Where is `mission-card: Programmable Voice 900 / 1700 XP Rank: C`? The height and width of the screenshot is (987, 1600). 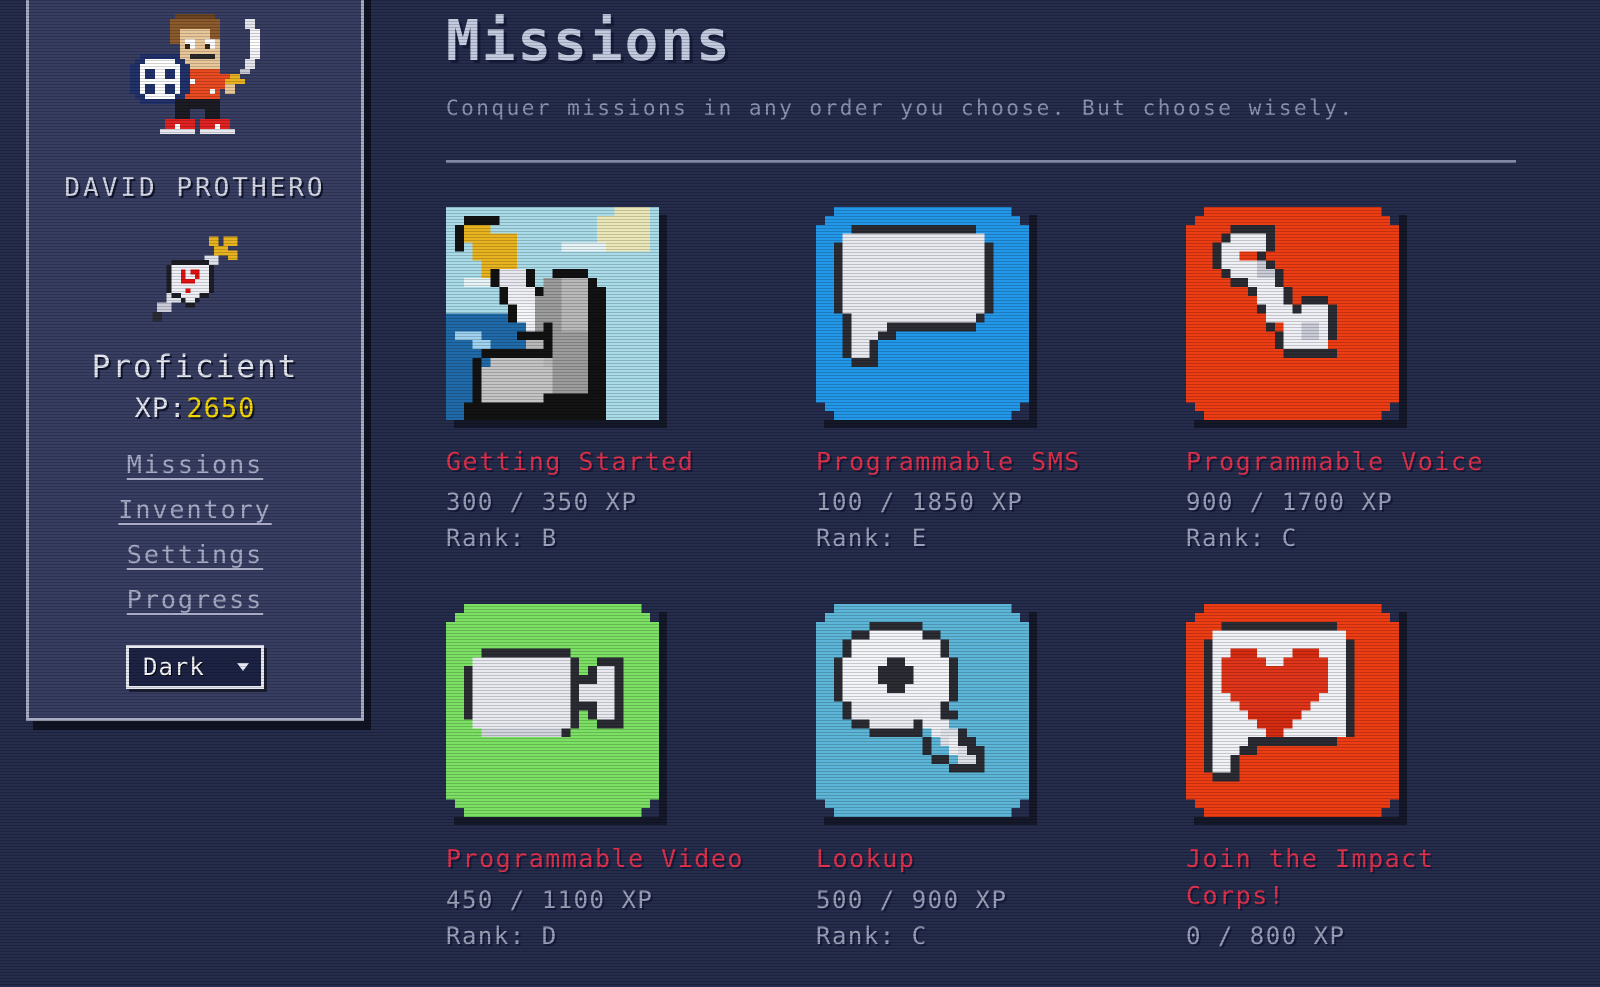
mission-card: Programmable Voice 900 / 1700 XP Rank: C is located at coordinates (1356, 379).